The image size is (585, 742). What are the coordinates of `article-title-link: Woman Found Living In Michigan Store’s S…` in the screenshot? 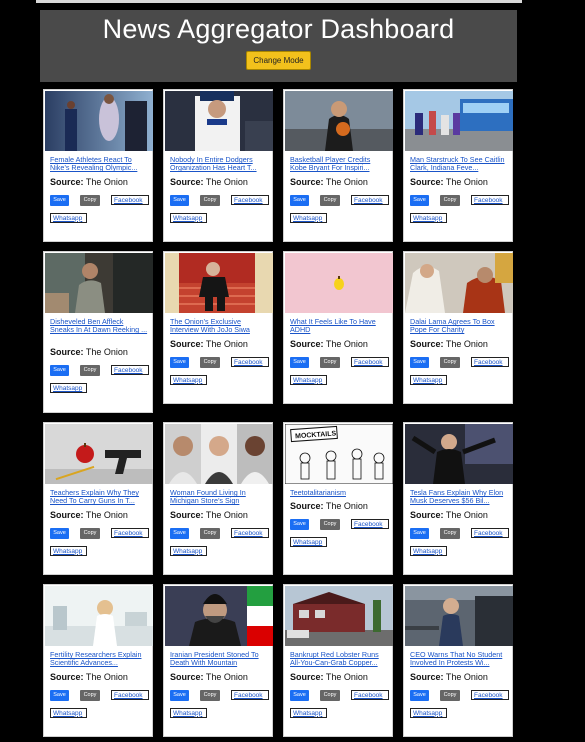 It's located at (219, 497).